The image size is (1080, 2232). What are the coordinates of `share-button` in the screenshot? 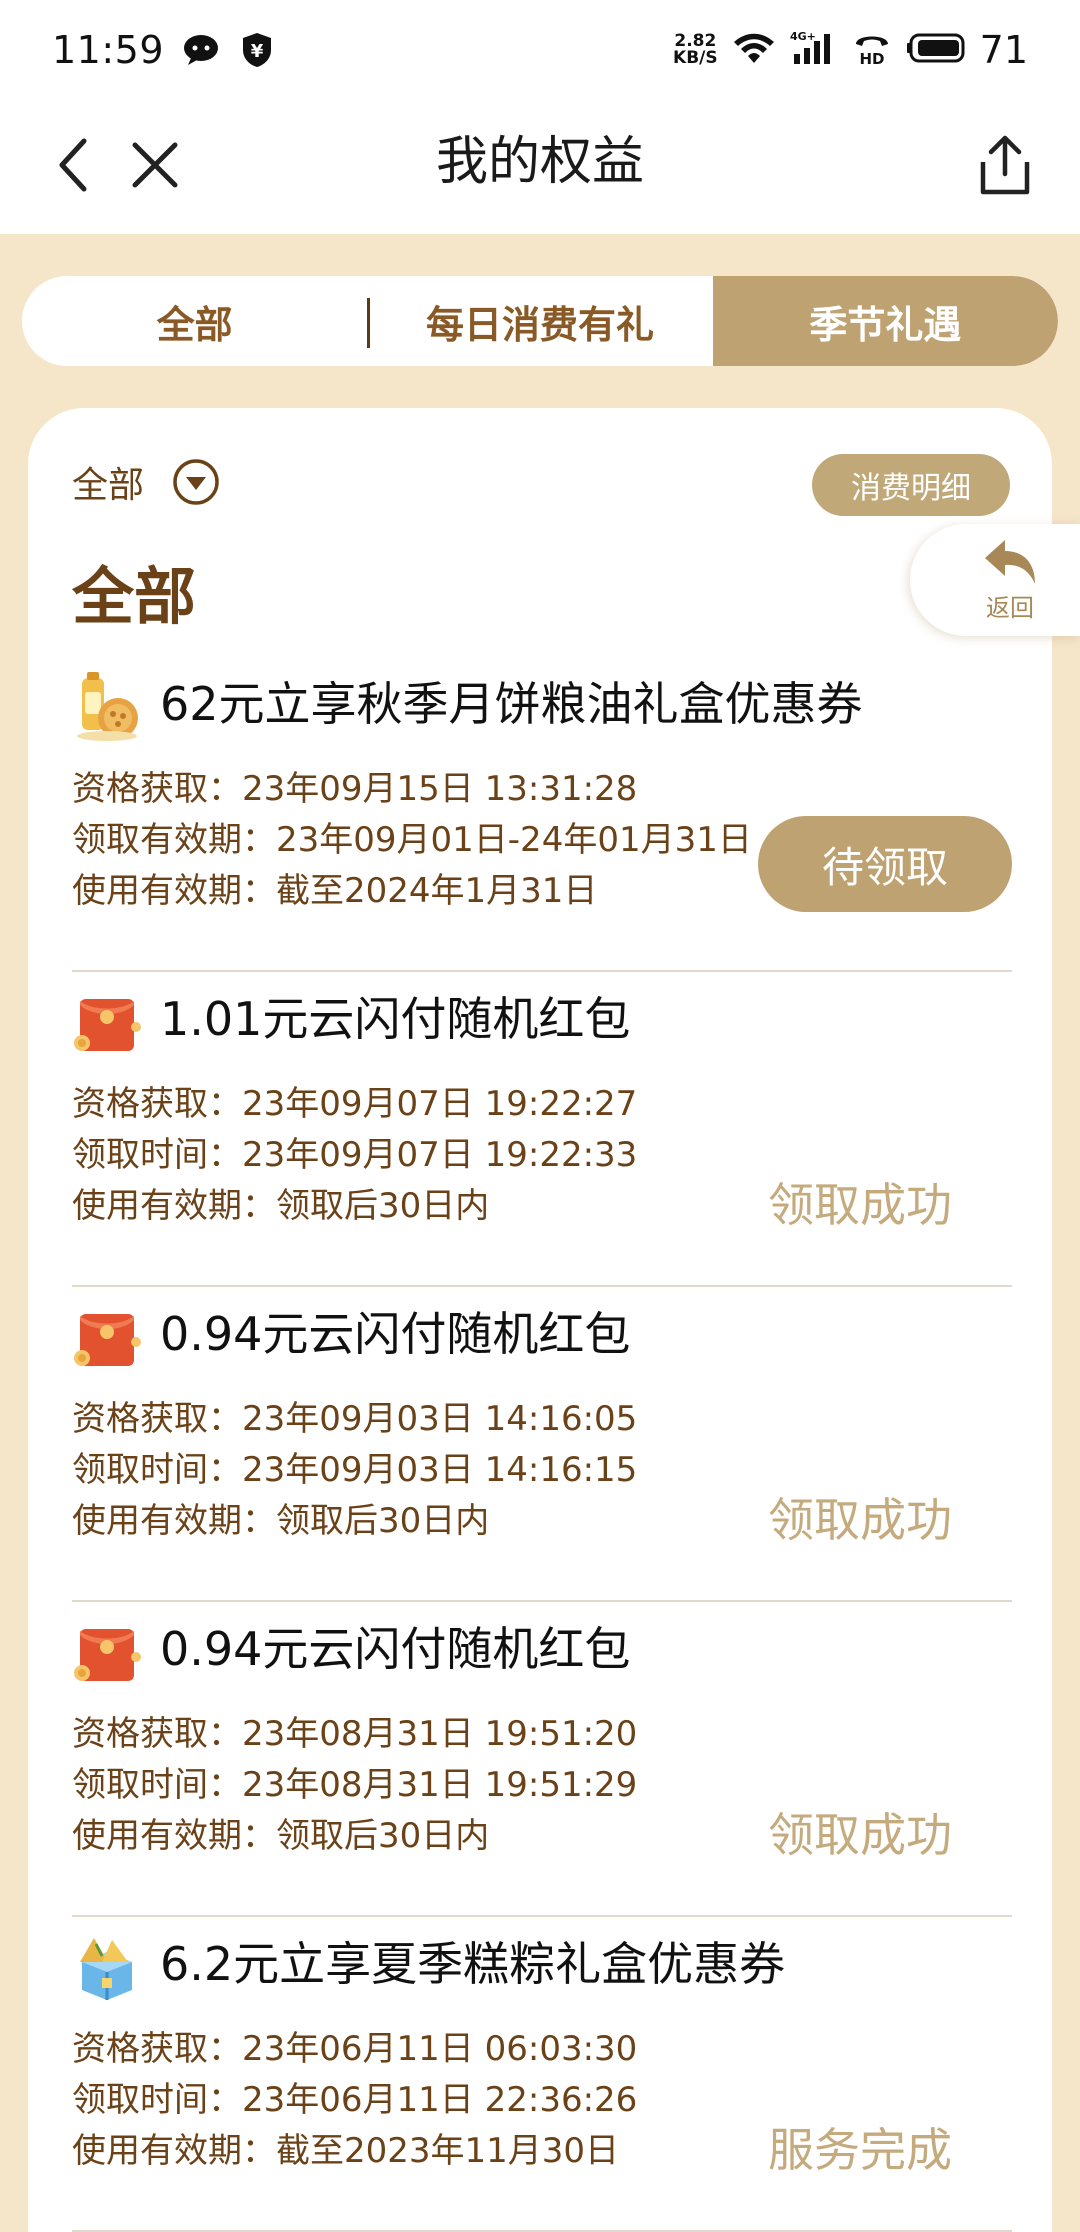 It's located at (1005, 165).